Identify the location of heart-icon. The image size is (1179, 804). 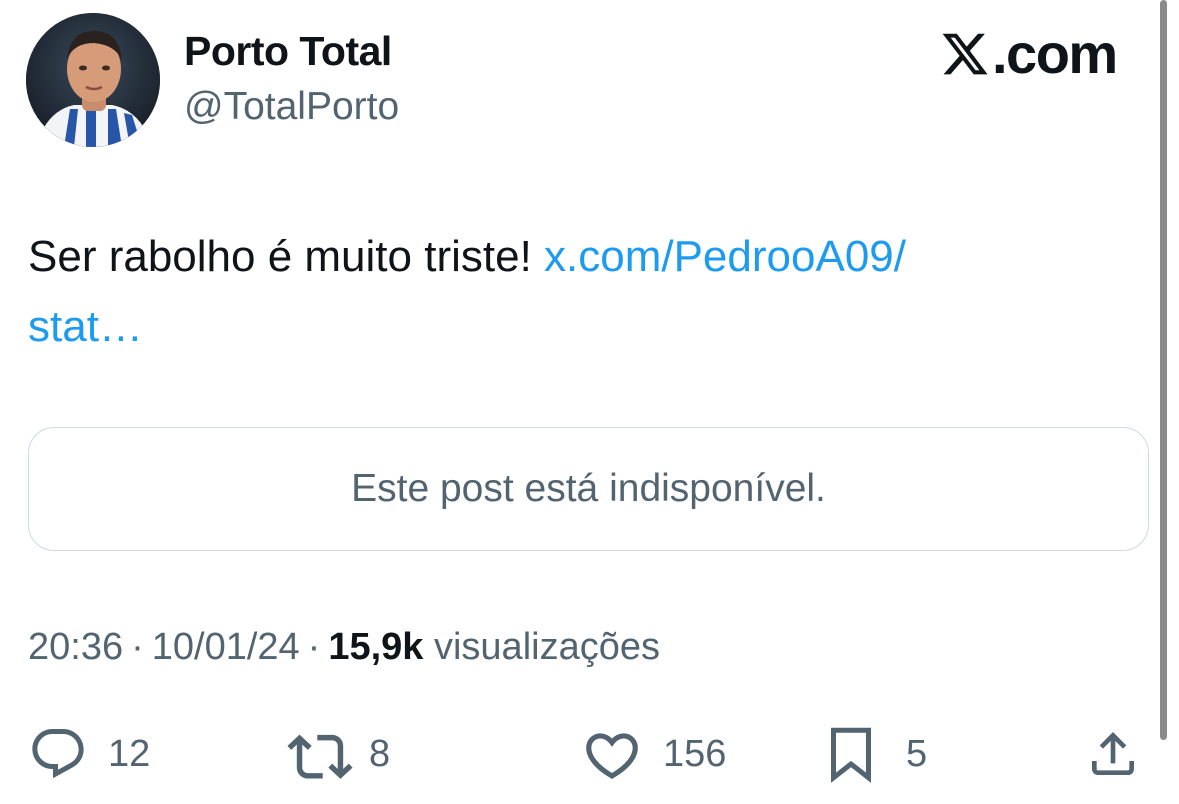
(612, 756).